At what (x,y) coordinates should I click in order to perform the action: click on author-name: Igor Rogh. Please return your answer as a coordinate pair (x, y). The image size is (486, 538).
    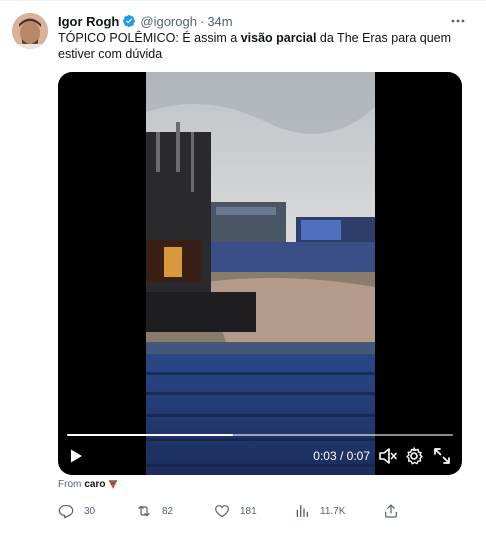
    Looking at the image, I should click on (88, 21).